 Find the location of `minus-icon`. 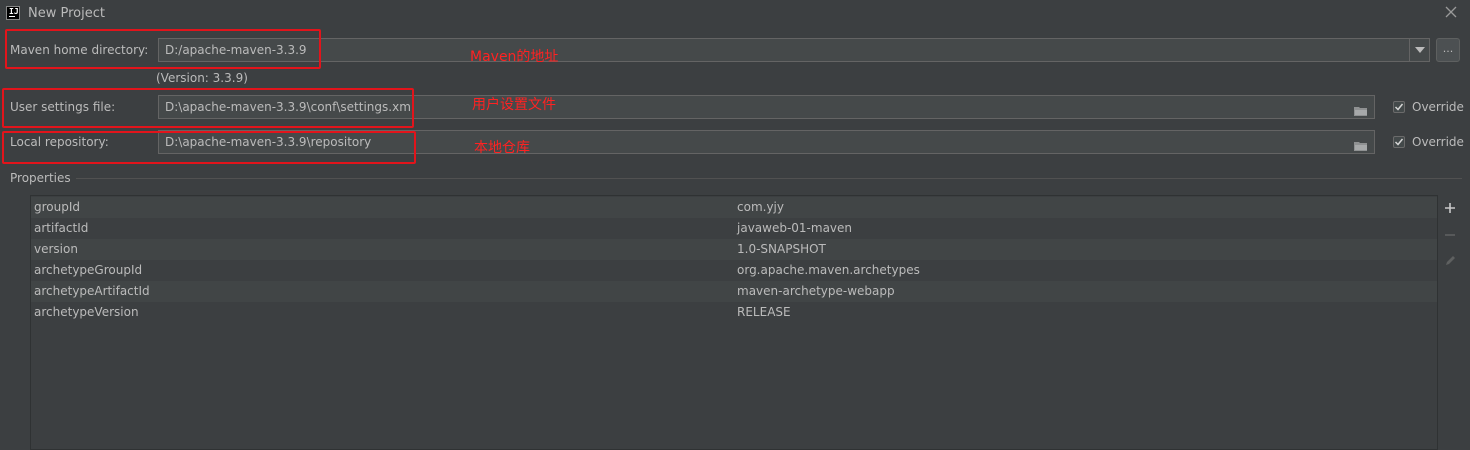

minus-icon is located at coordinates (1450, 235).